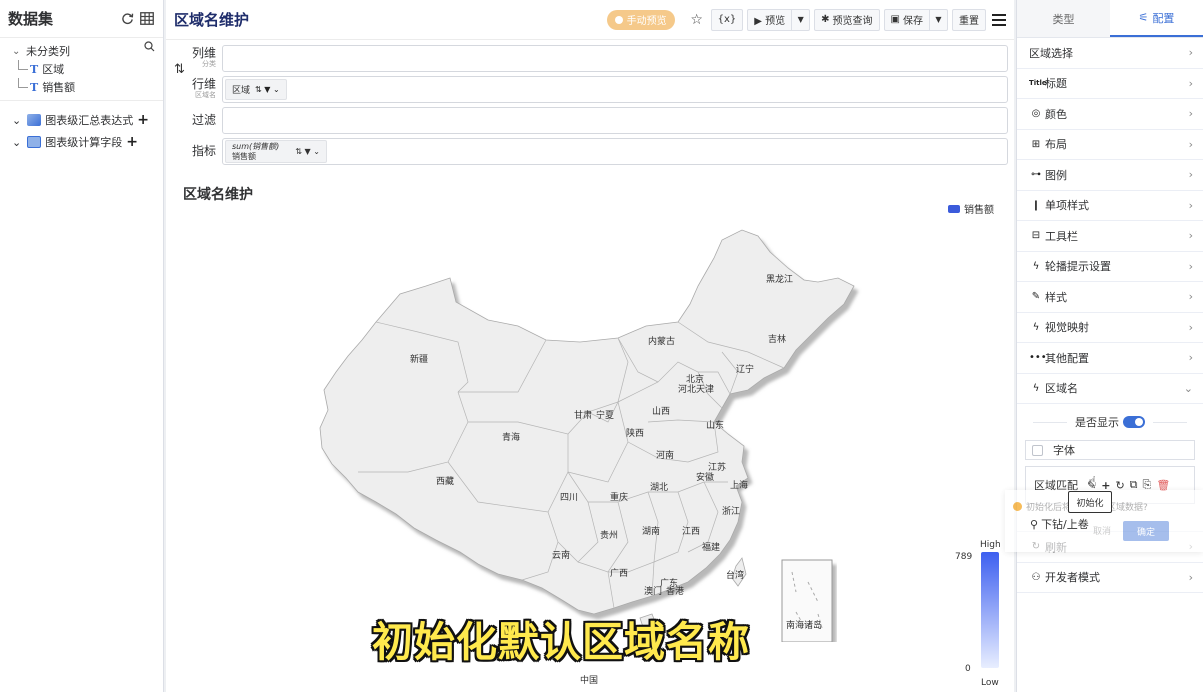  Describe the element at coordinates (697, 20) in the screenshot. I see `star-icon: ☆` at that location.